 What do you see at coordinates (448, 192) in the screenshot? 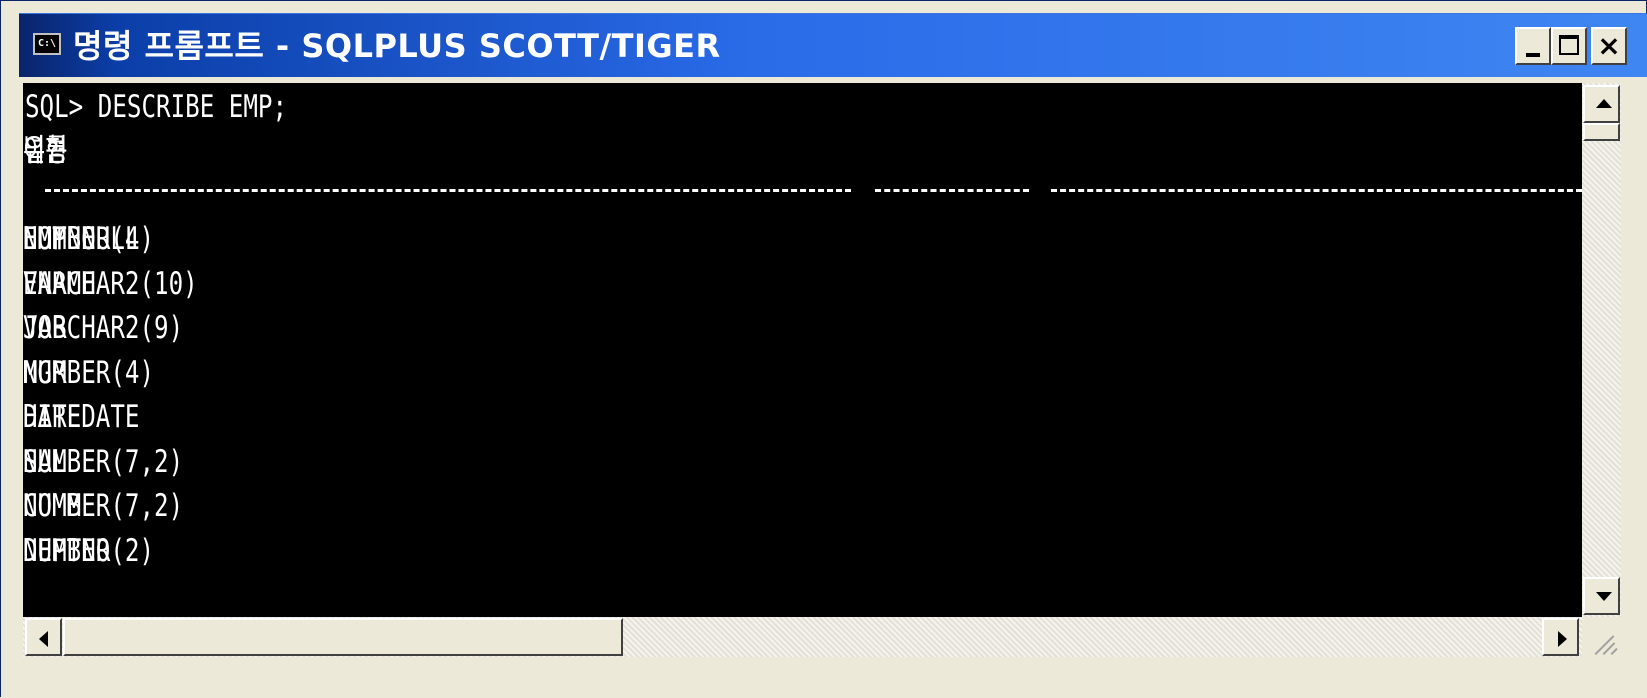
I see `separator-name` at bounding box center [448, 192].